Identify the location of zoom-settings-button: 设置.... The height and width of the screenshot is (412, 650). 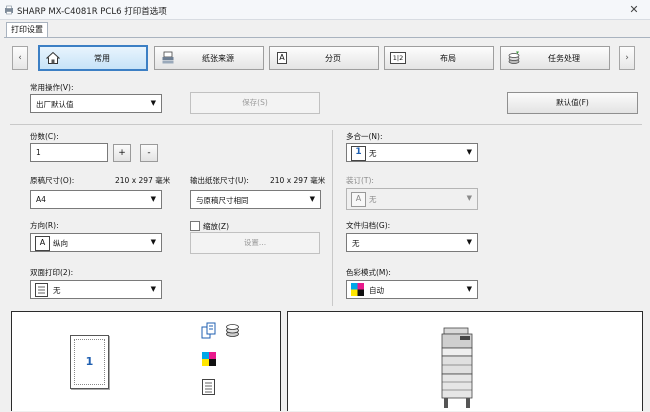
(255, 243).